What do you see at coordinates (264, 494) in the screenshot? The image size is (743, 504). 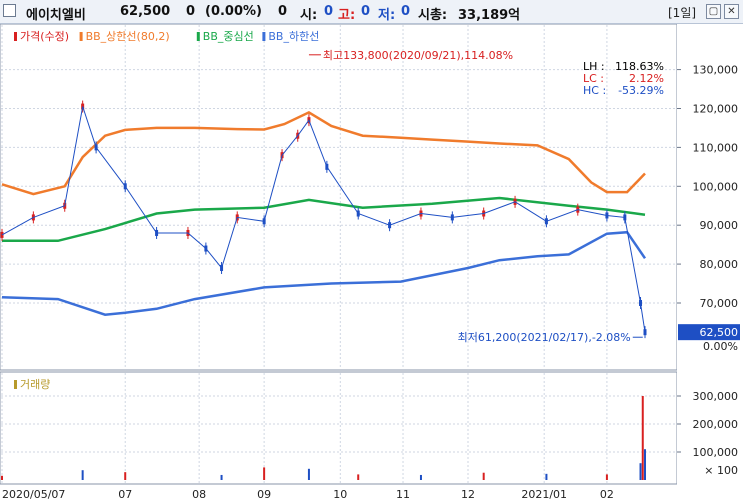 I see `time-axis-label: 09` at bounding box center [264, 494].